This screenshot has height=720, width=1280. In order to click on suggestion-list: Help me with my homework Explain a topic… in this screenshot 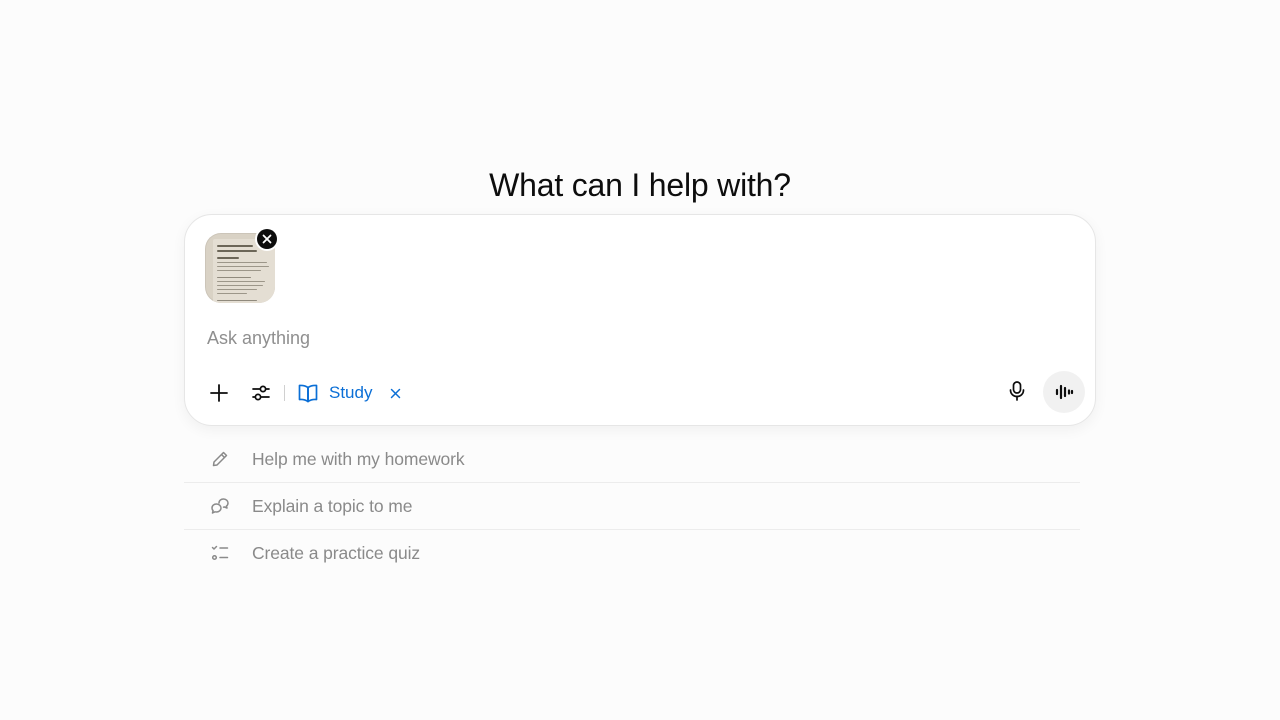, I will do `click(632, 506)`.